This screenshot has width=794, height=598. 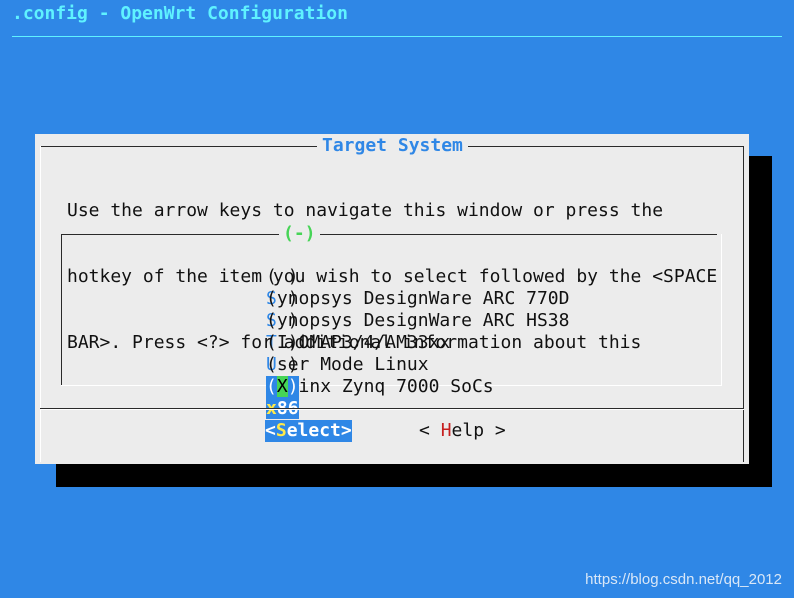 What do you see at coordinates (462, 431) in the screenshot?
I see `help-button: < Help >` at bounding box center [462, 431].